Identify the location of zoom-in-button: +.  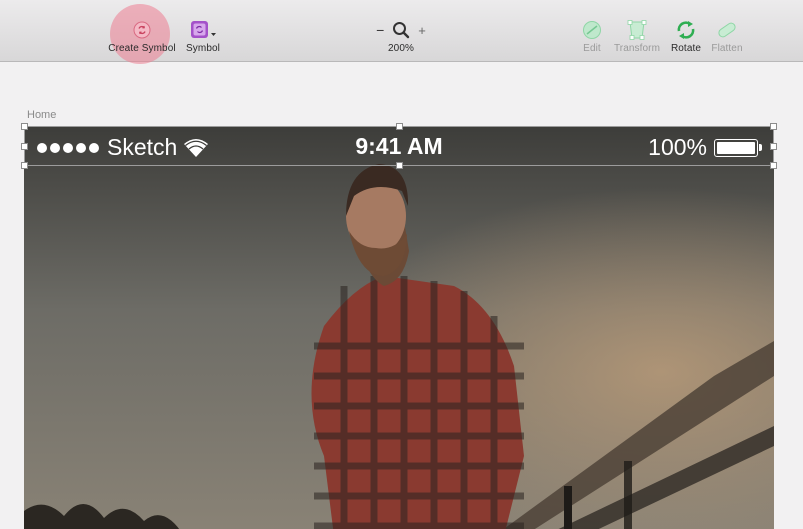
(422, 30).